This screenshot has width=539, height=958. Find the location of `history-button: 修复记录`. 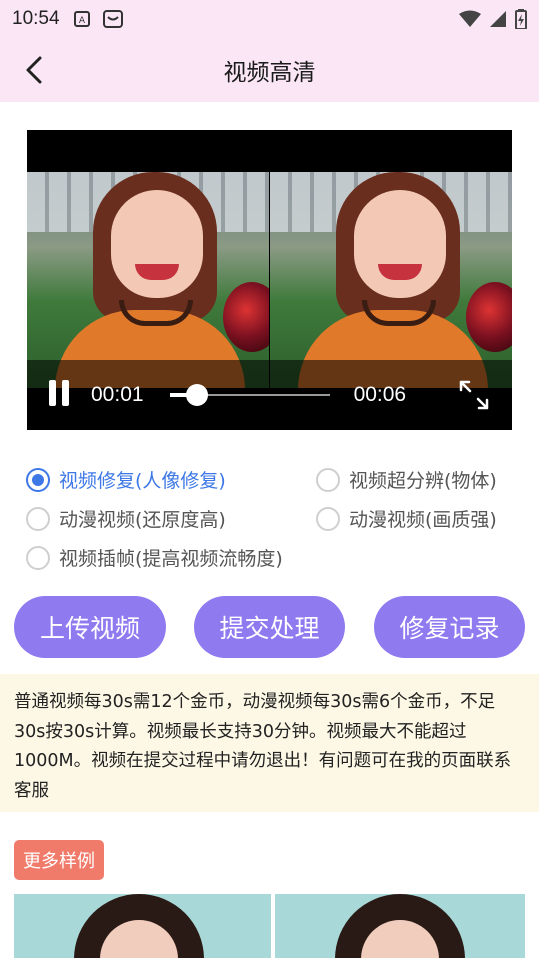

history-button: 修复记录 is located at coordinates (449, 627).